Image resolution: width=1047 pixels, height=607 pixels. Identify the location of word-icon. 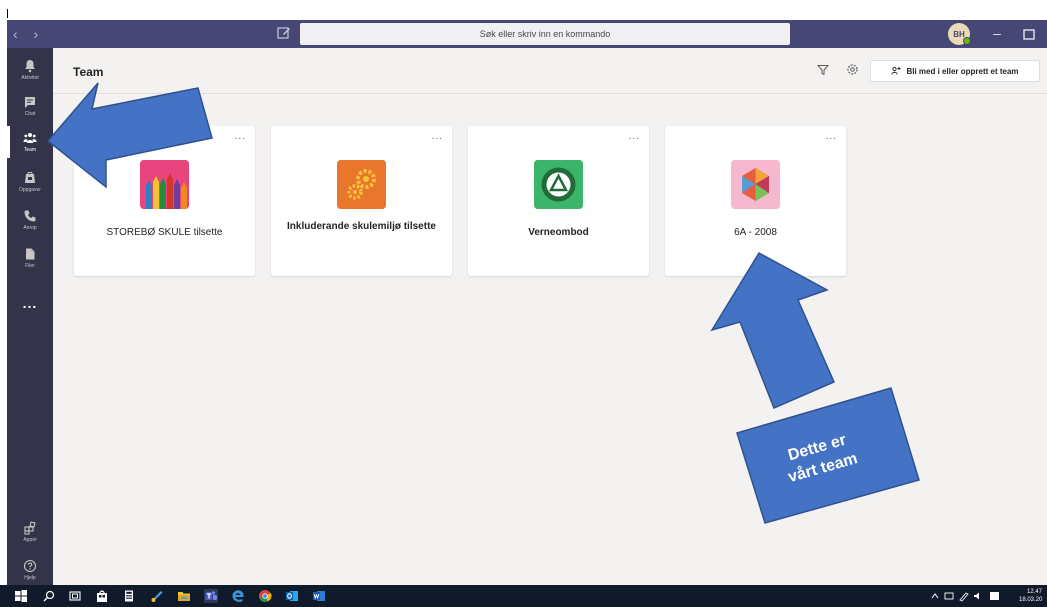
(319, 596).